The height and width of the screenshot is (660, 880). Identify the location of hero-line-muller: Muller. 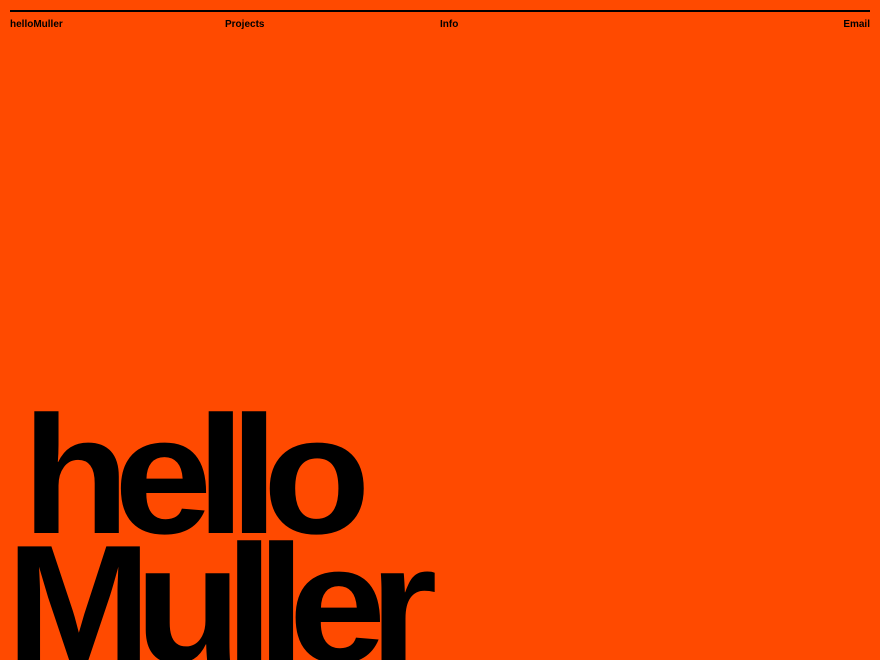
(221, 585).